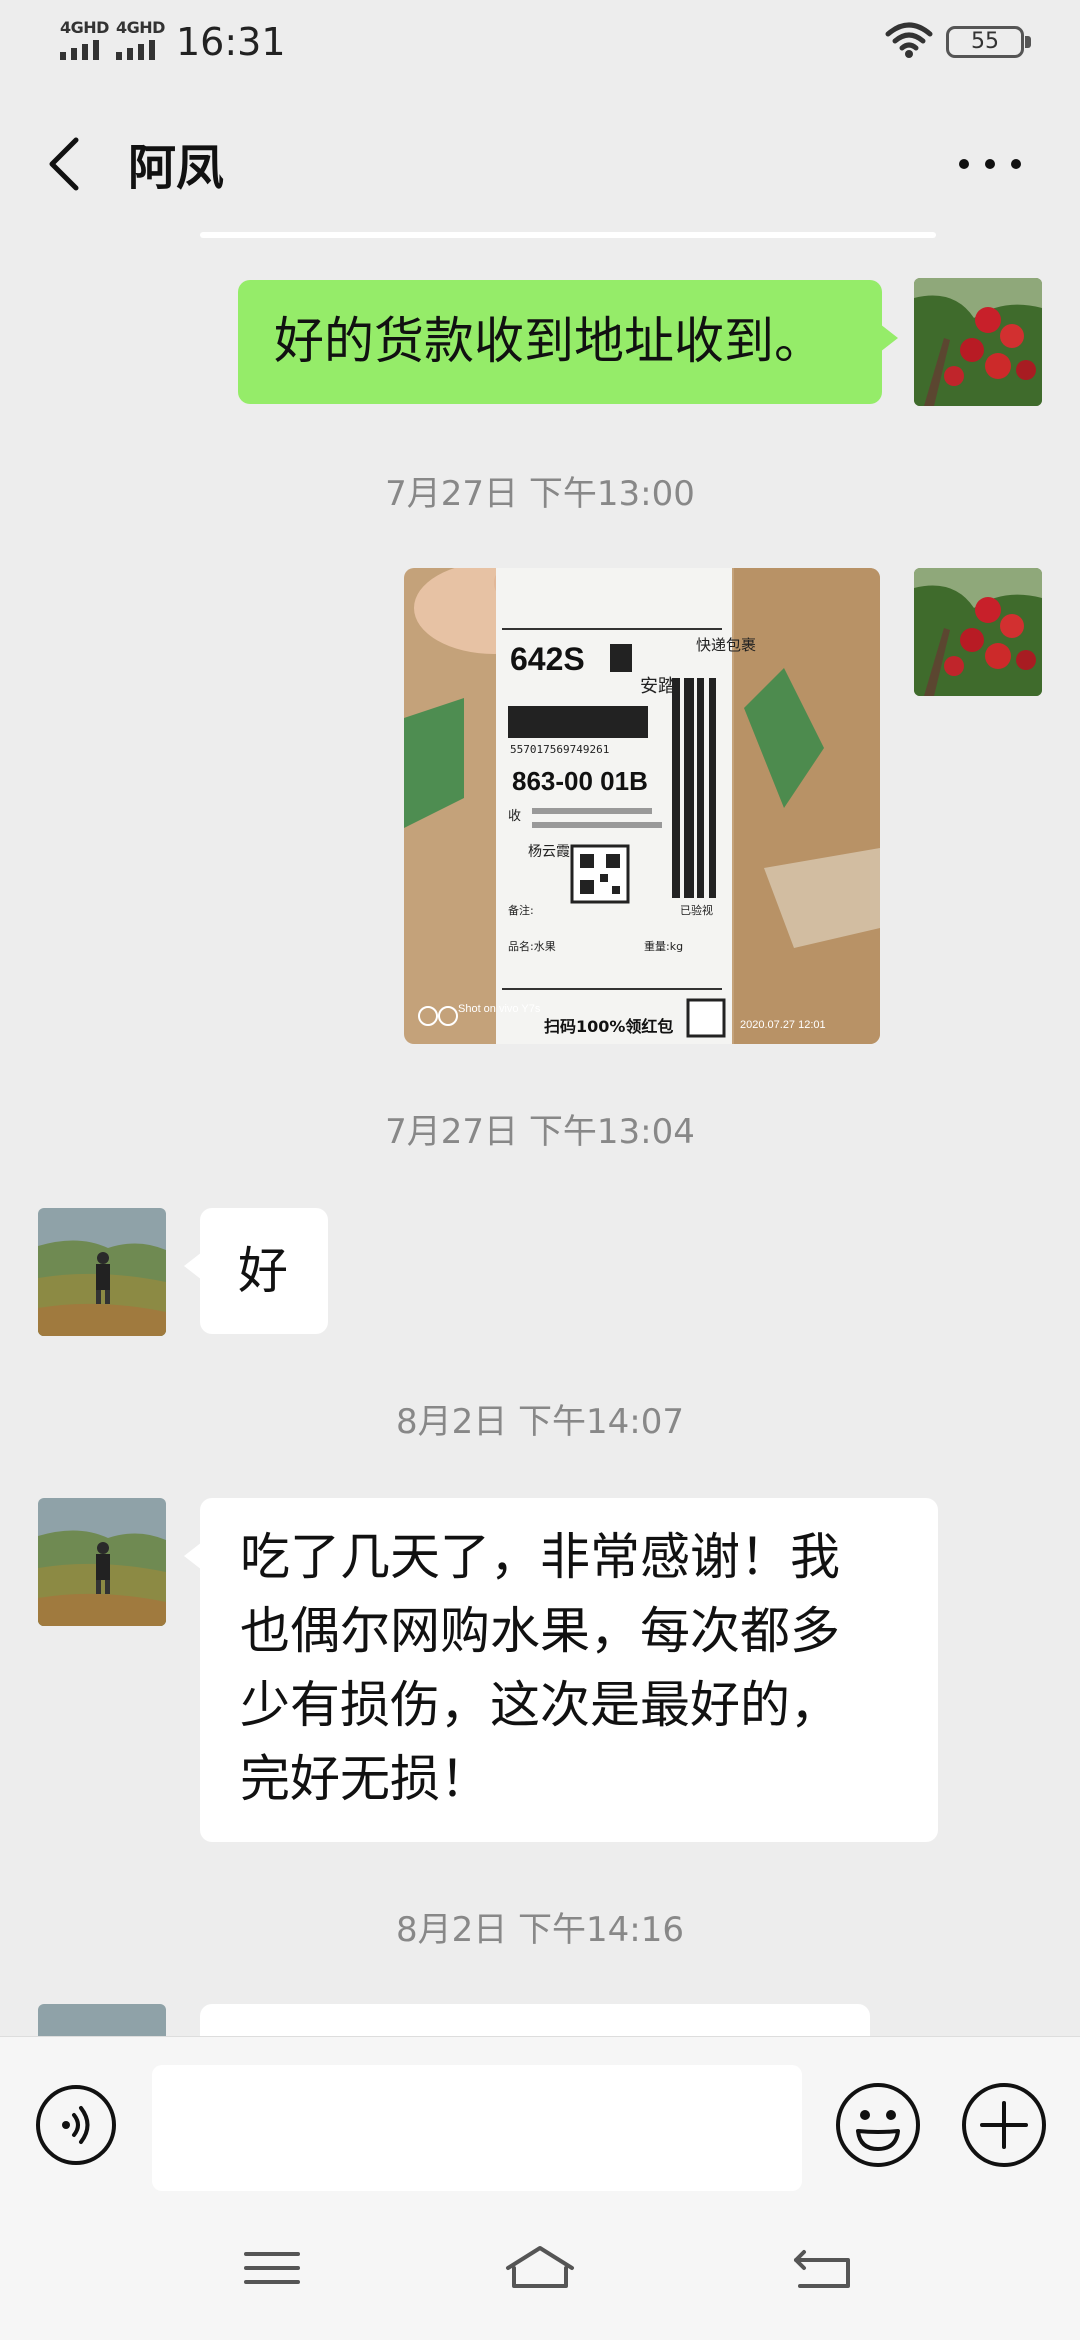 The width and height of the screenshot is (1080, 2340). What do you see at coordinates (514, 816) in the screenshot?
I see `svg-text: 收` at bounding box center [514, 816].